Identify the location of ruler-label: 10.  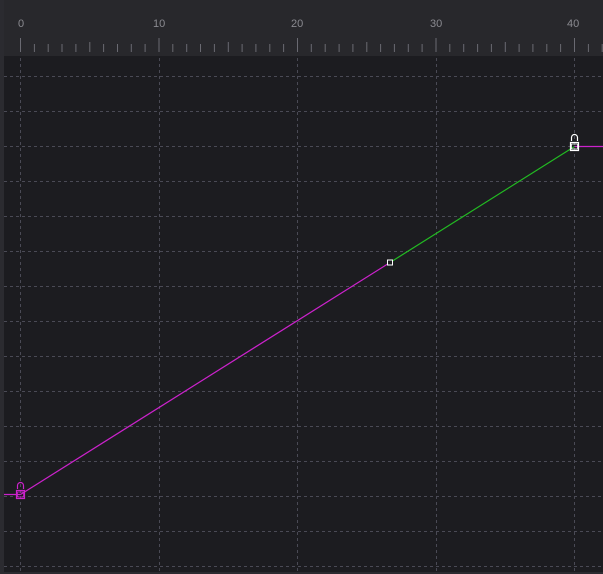
(159, 24).